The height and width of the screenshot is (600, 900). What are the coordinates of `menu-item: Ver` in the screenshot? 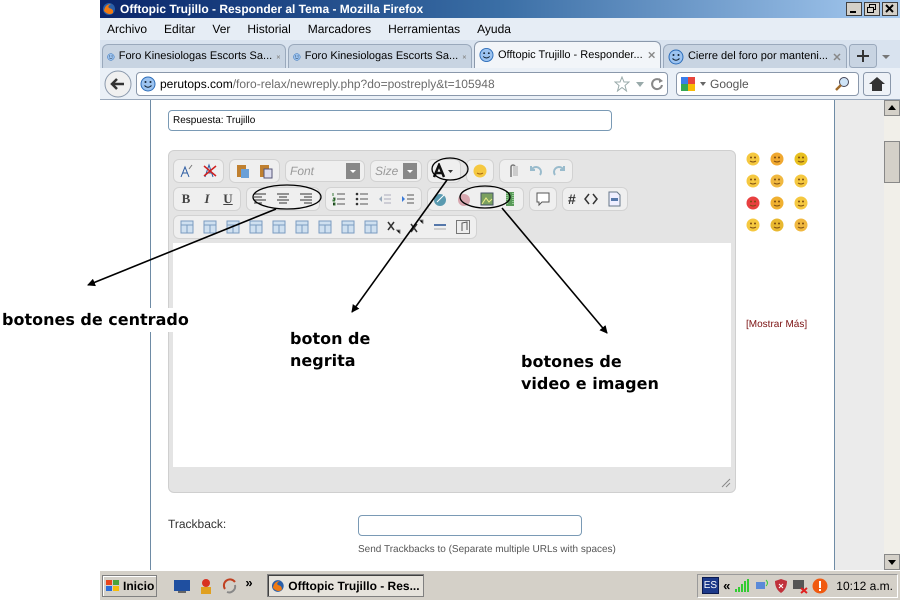 It's located at (221, 29).